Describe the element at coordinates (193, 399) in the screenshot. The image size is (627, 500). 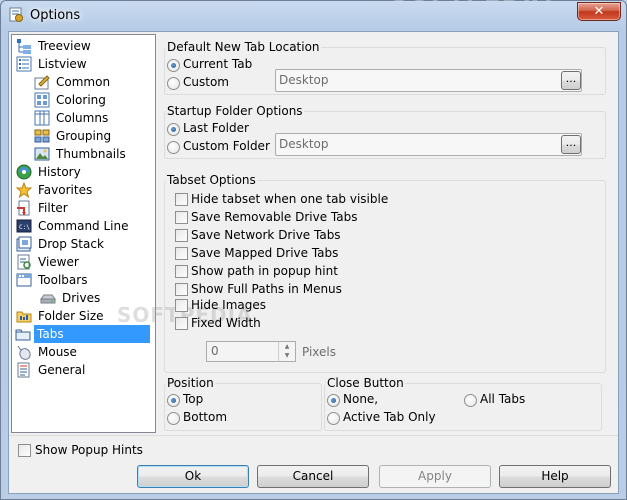
I see `position-top-label: Top` at that location.